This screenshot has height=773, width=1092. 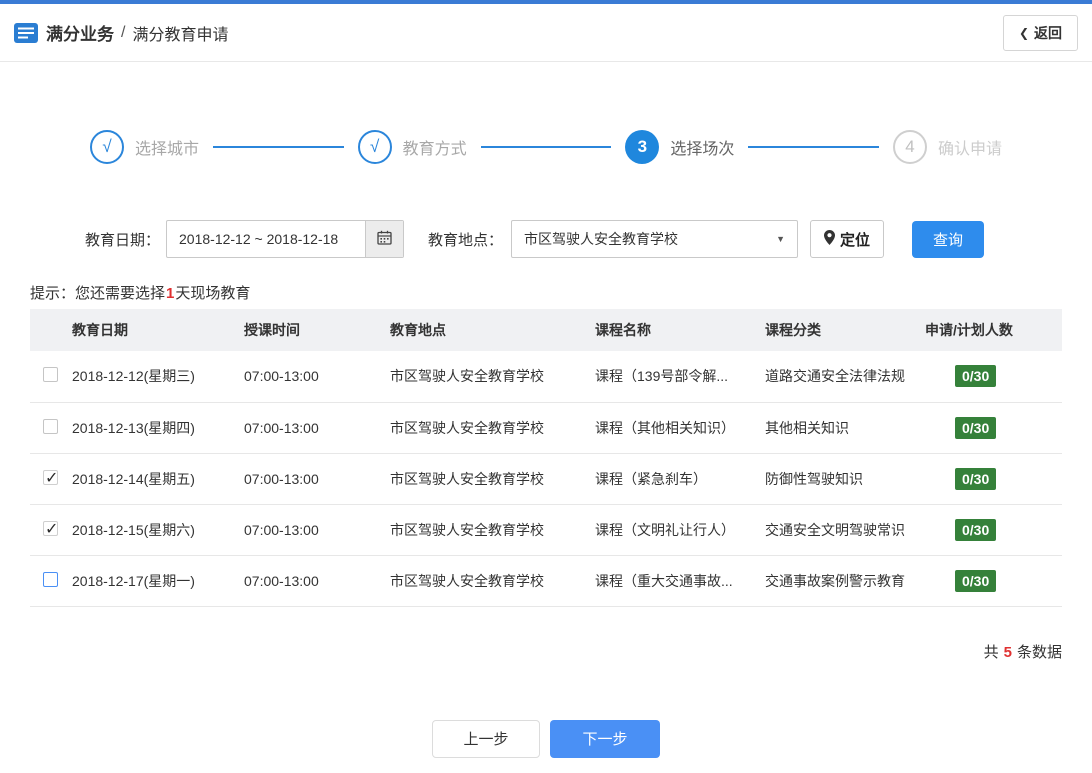 What do you see at coordinates (1007, 652) in the screenshot?
I see `total-number: 5` at bounding box center [1007, 652].